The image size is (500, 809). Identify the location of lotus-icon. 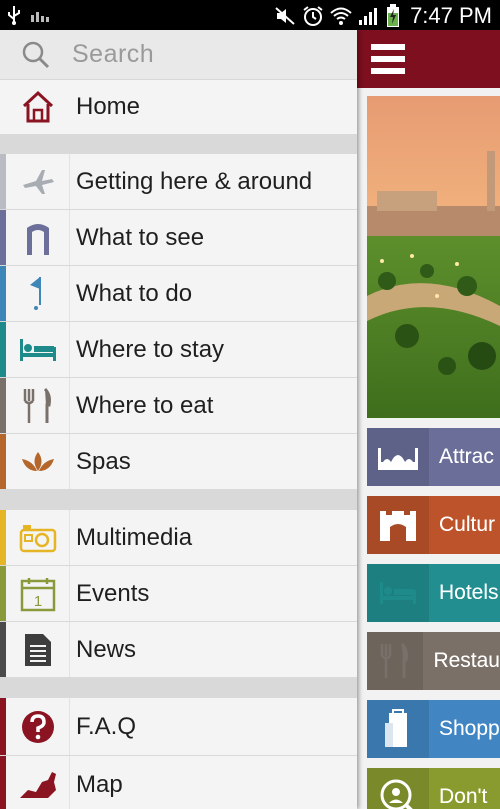
(38, 461).